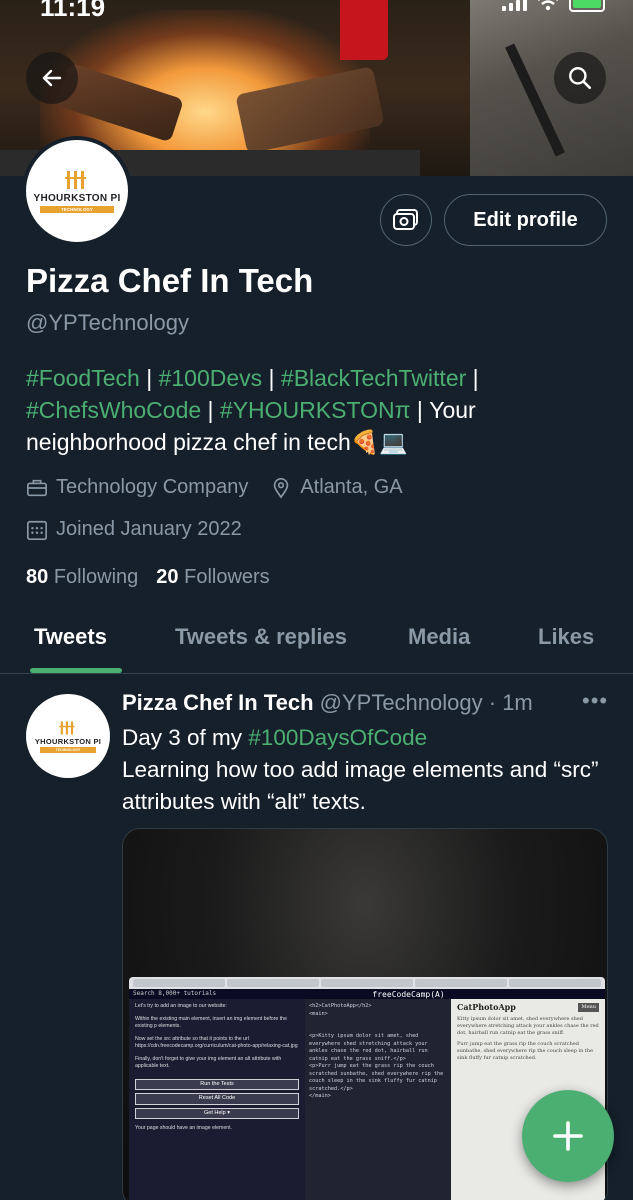 The height and width of the screenshot is (1200, 633). What do you see at coordinates (364, 30) in the screenshot?
I see `banner-red-oven-part` at bounding box center [364, 30].